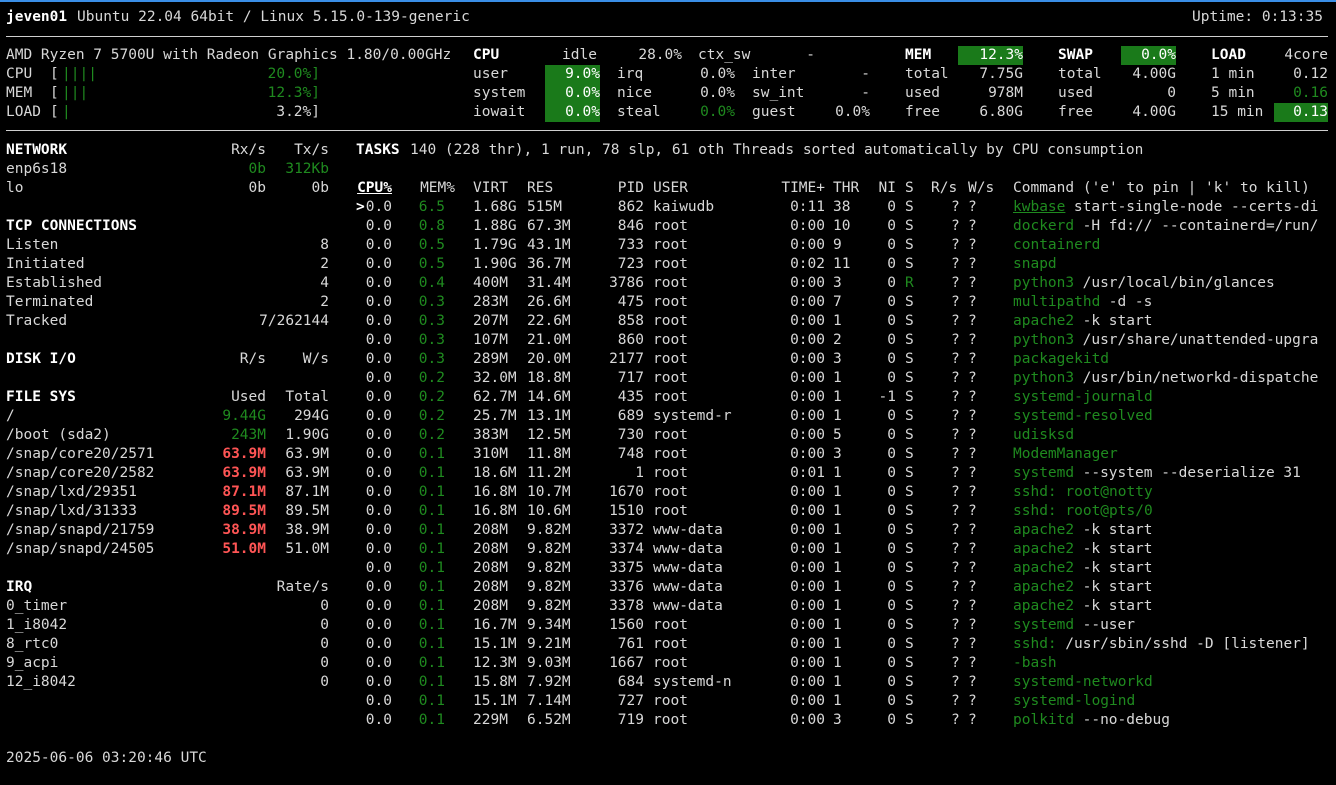 The image size is (1336, 785). Describe the element at coordinates (1161, 188) in the screenshot. I see `col-header-command: Command ('e' to pin | 'k' to kill)` at that location.